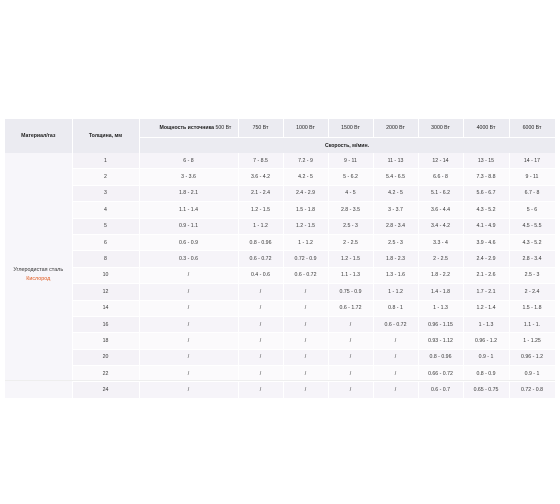  Describe the element at coordinates (486, 243) in the screenshot. I see `speed-cell: 3.9 - 4.6` at that location.